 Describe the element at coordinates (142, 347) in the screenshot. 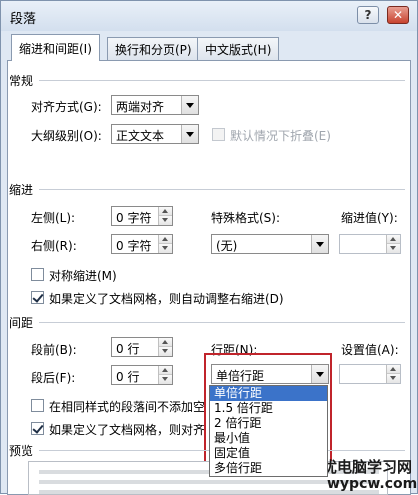

I see `space-before-spinner: 0 行` at that location.